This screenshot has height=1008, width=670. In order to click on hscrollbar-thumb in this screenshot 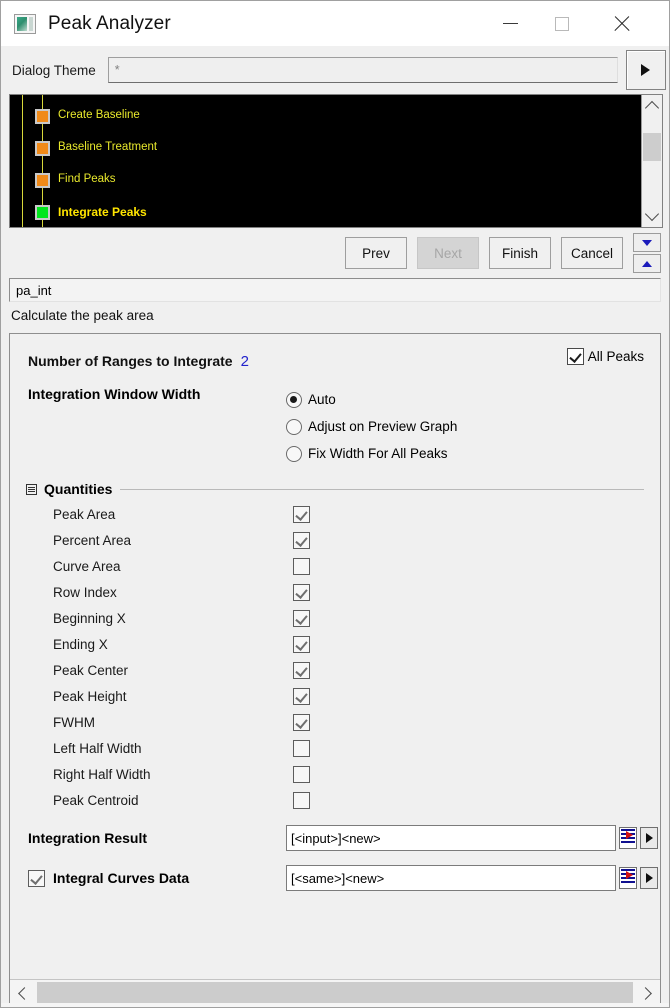, I will do `click(335, 993)`.